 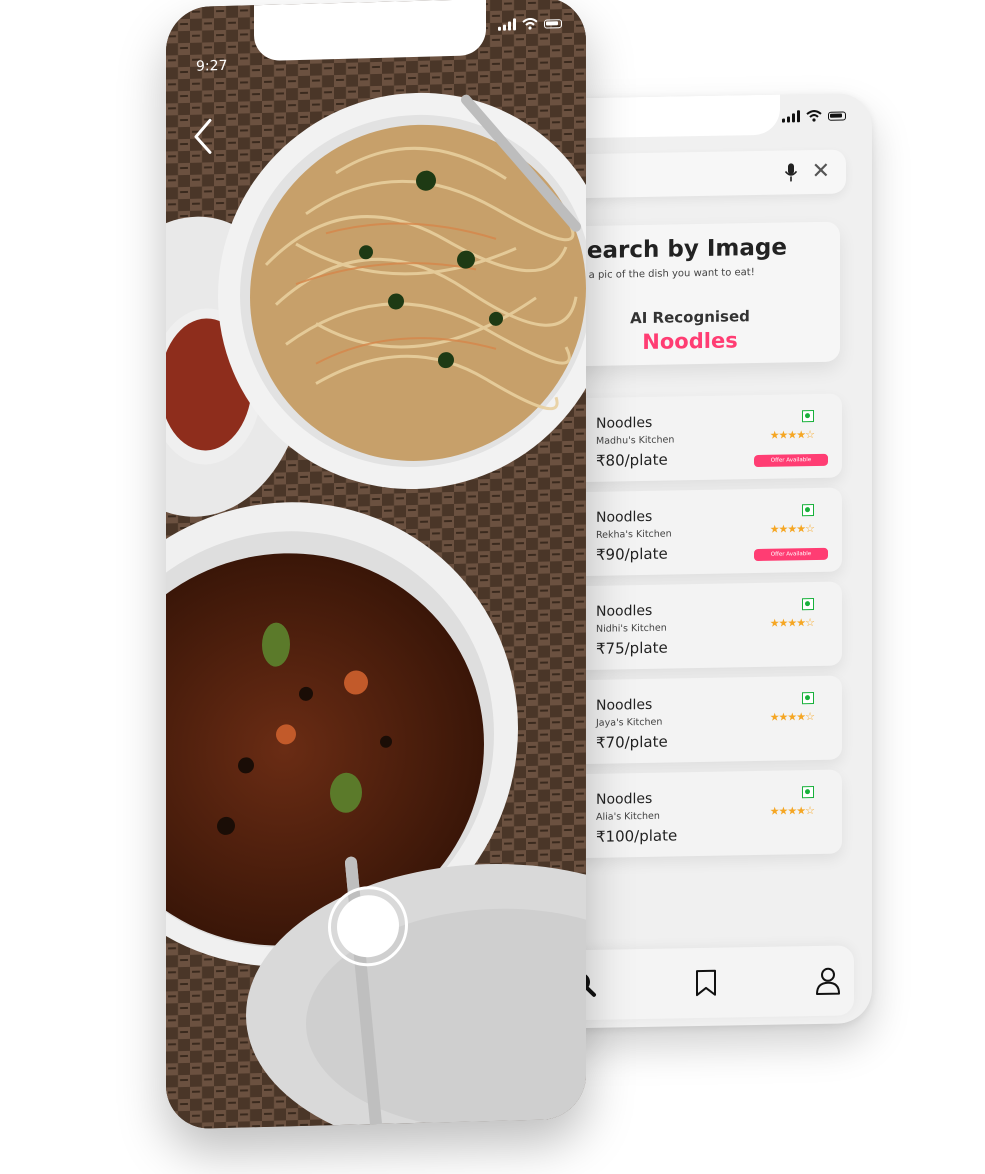 I want to click on bookmark-tab, so click(x=706, y=983).